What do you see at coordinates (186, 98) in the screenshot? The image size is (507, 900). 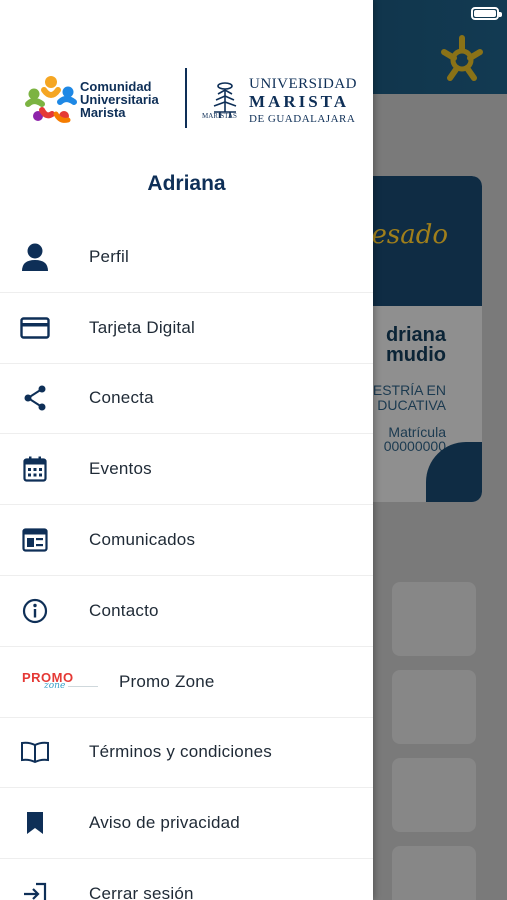 I see `logo-divider` at bounding box center [186, 98].